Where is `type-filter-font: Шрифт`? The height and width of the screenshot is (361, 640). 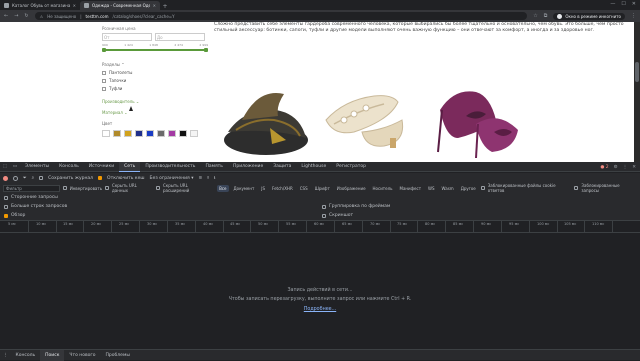 type-filter-font: Шрифт is located at coordinates (322, 188).